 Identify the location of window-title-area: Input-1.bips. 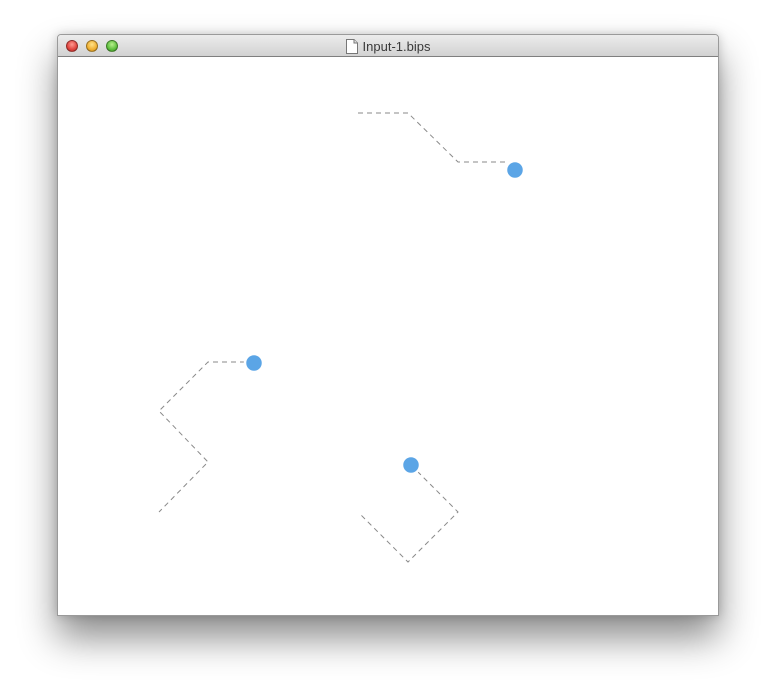
(388, 46).